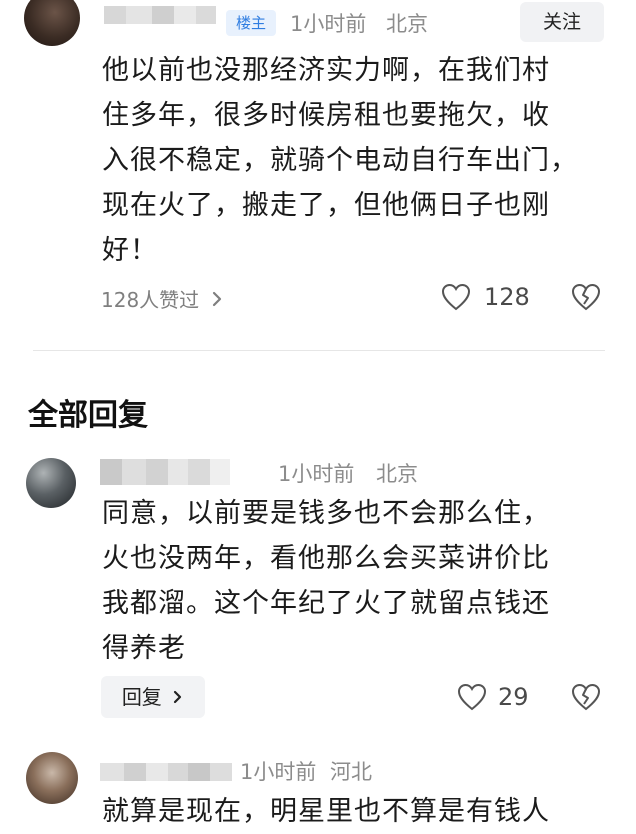 The height and width of the screenshot is (834, 636). What do you see at coordinates (326, 70) in the screenshot?
I see `comment-line: 他以前也没那经济实力啊，在我们村` at bounding box center [326, 70].